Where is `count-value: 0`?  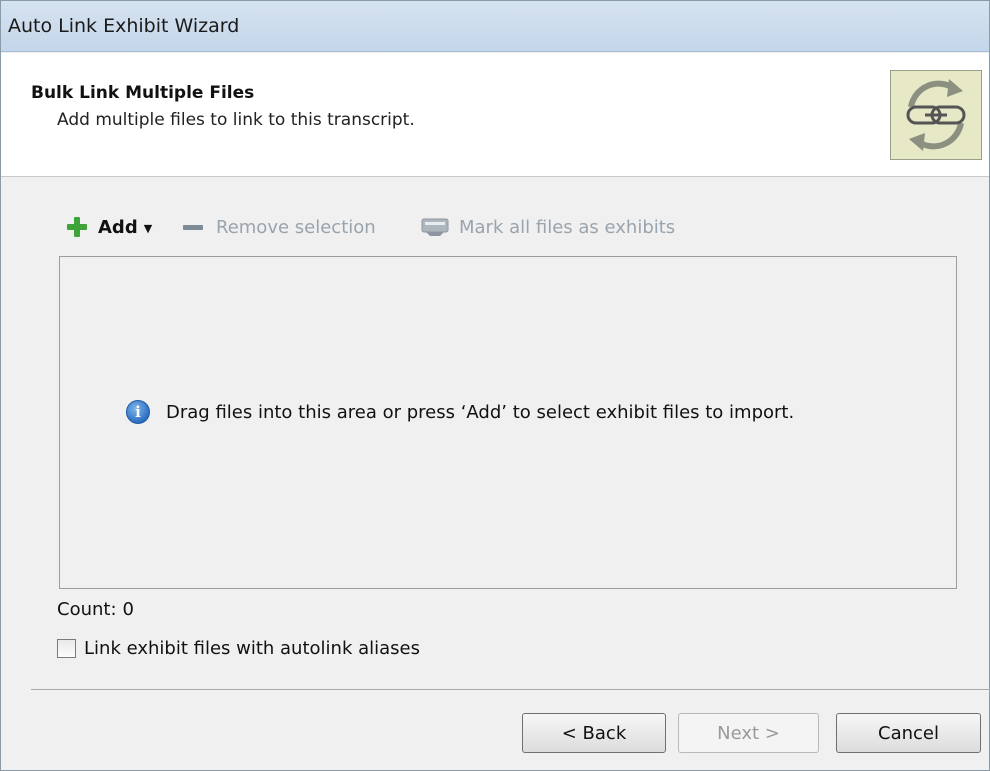
count-value: 0 is located at coordinates (128, 609).